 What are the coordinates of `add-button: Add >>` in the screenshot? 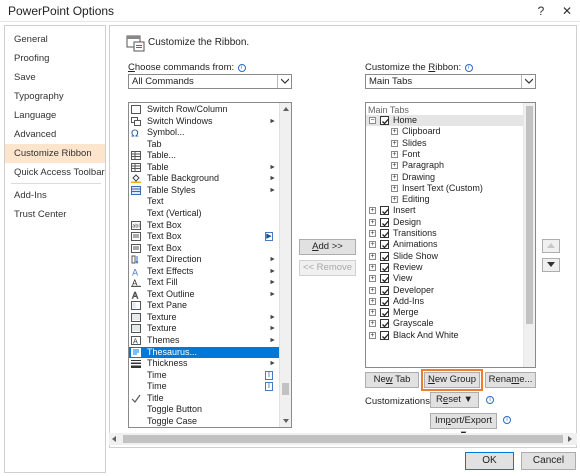 It's located at (327, 247).